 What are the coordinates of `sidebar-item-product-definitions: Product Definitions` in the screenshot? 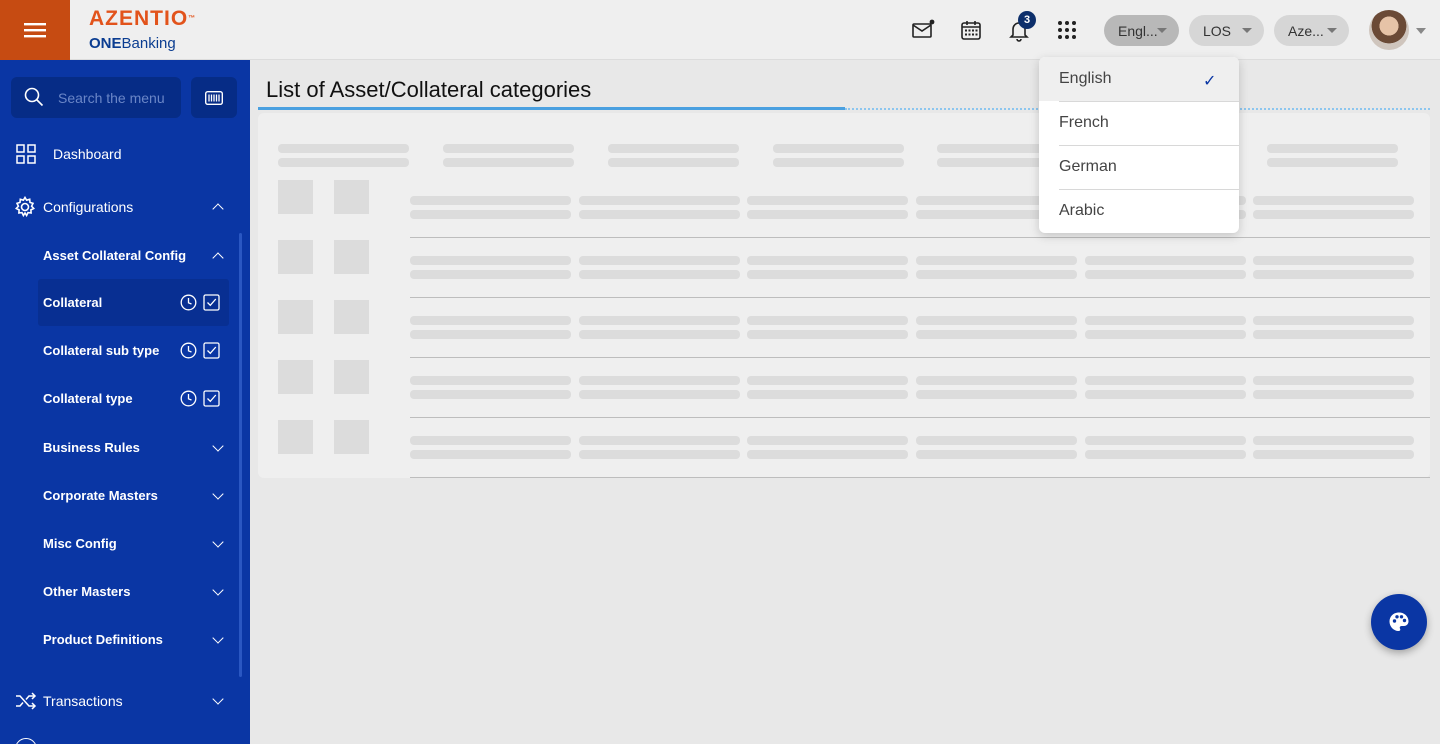 It's located at (120, 640).